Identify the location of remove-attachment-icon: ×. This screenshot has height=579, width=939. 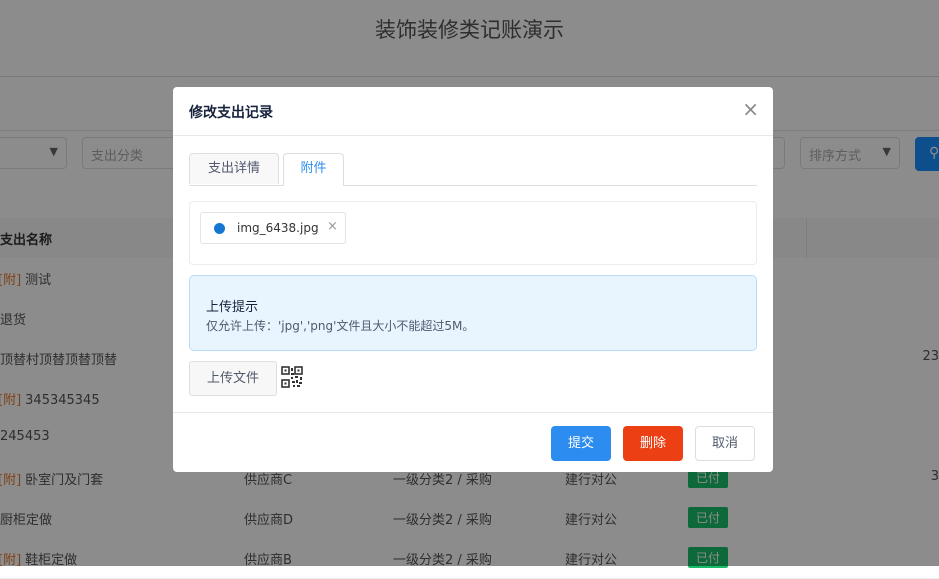
(332, 226).